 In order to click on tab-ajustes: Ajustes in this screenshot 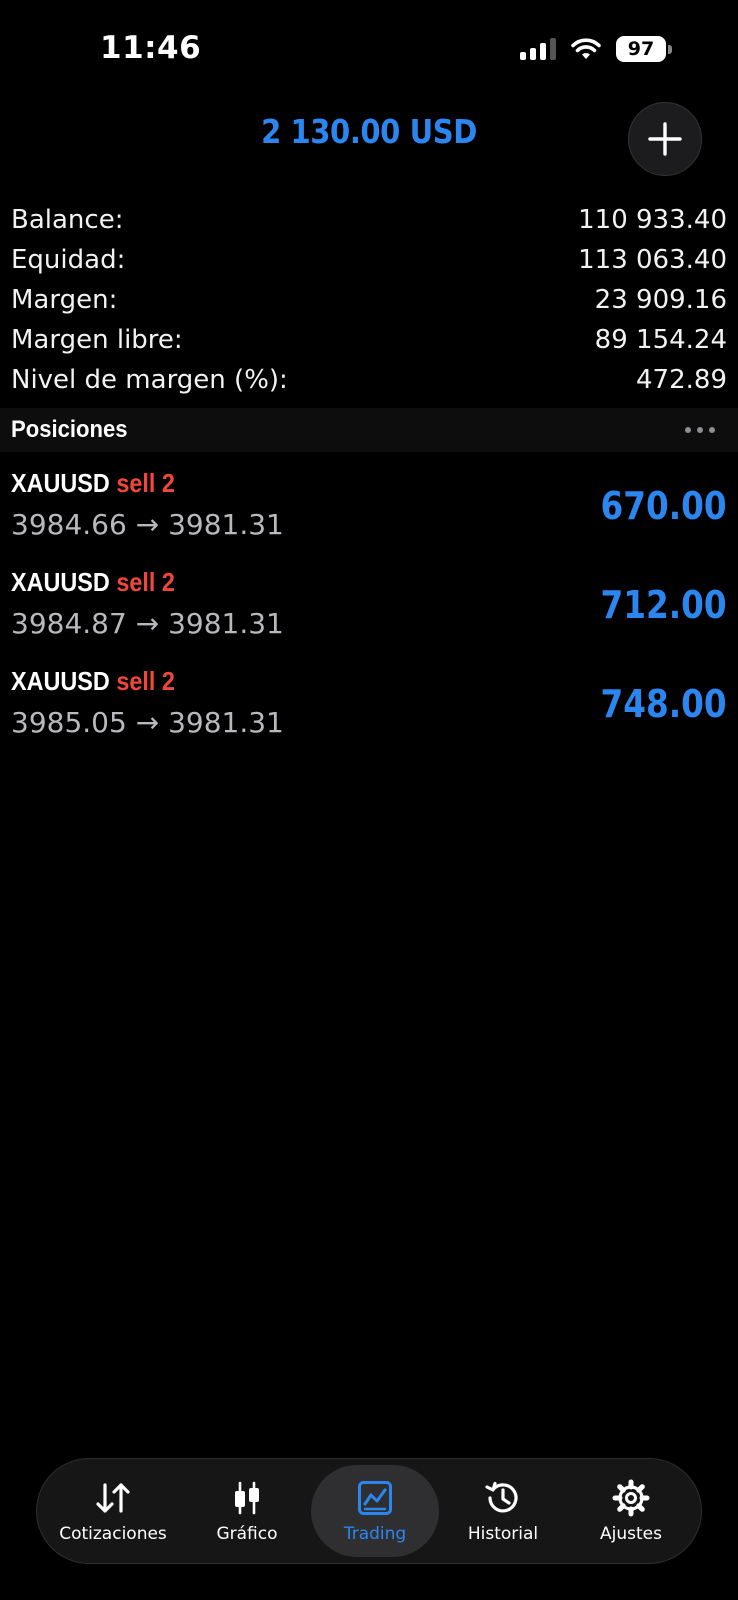, I will do `click(631, 1511)`.